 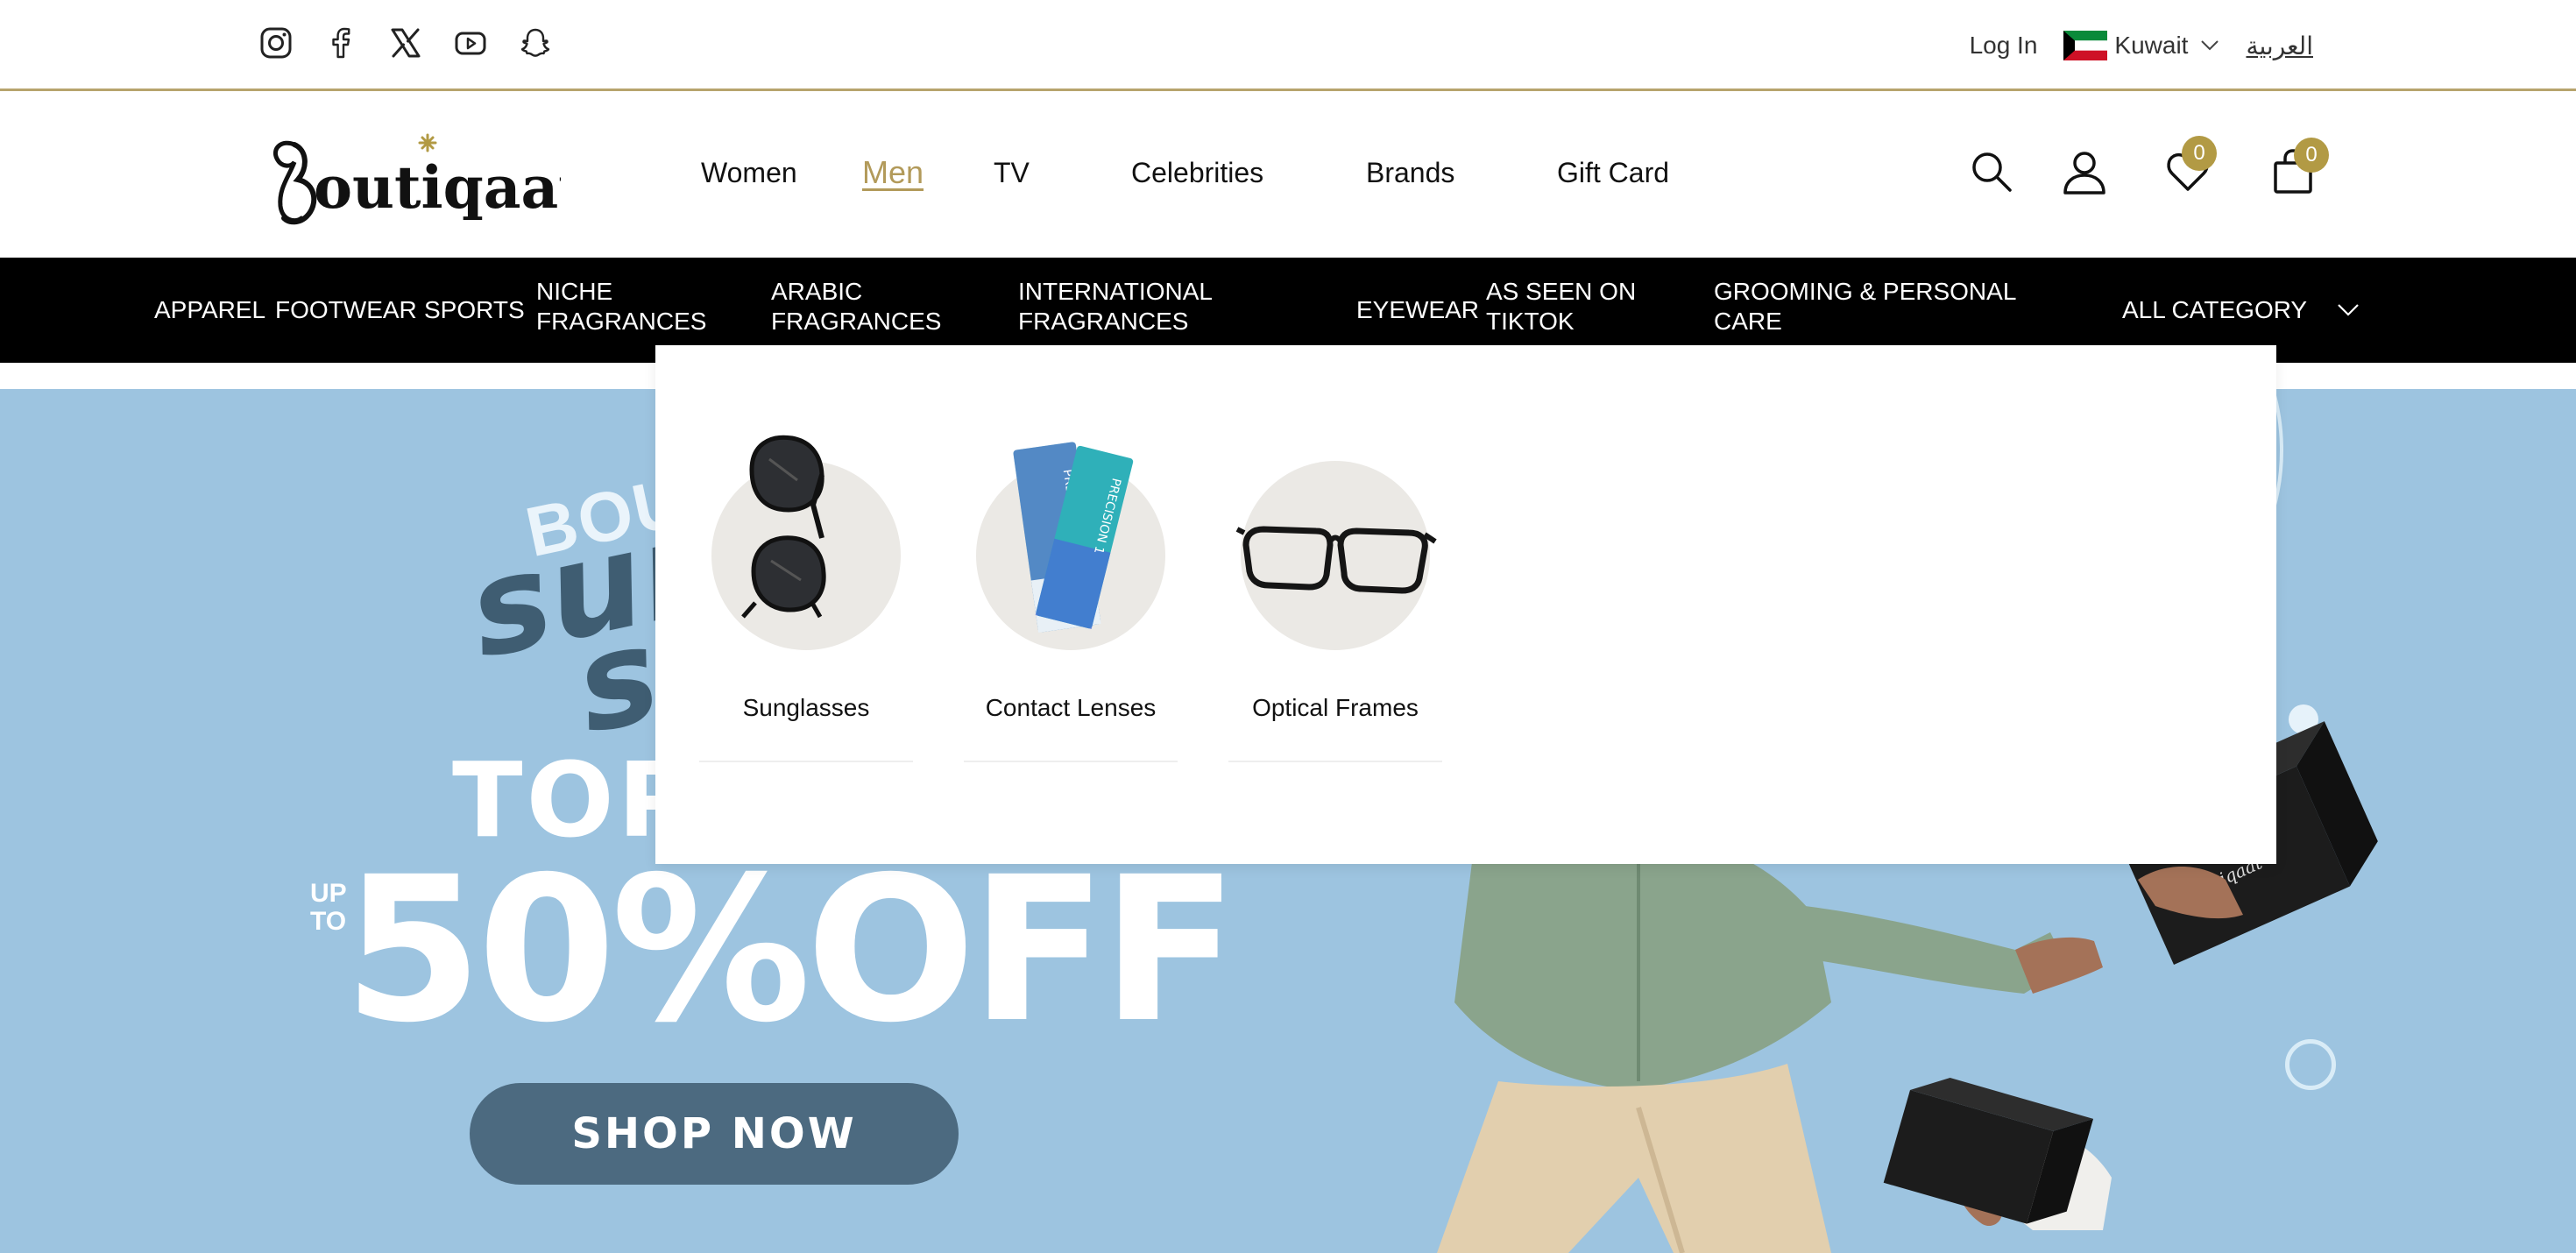 What do you see at coordinates (2085, 45) in the screenshot?
I see `kuwait-flag-icon` at bounding box center [2085, 45].